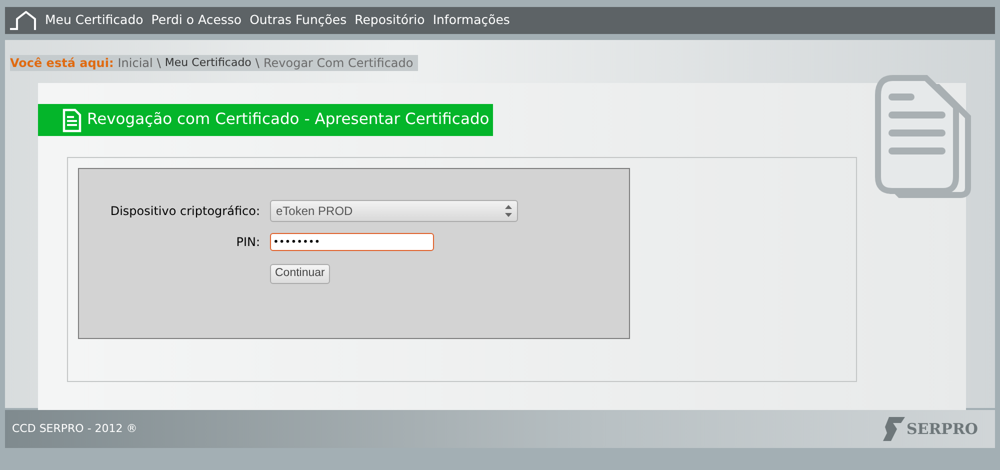 The height and width of the screenshot is (470, 1000). Describe the element at coordinates (508, 211) in the screenshot. I see `spinner-arrows-icon` at that location.